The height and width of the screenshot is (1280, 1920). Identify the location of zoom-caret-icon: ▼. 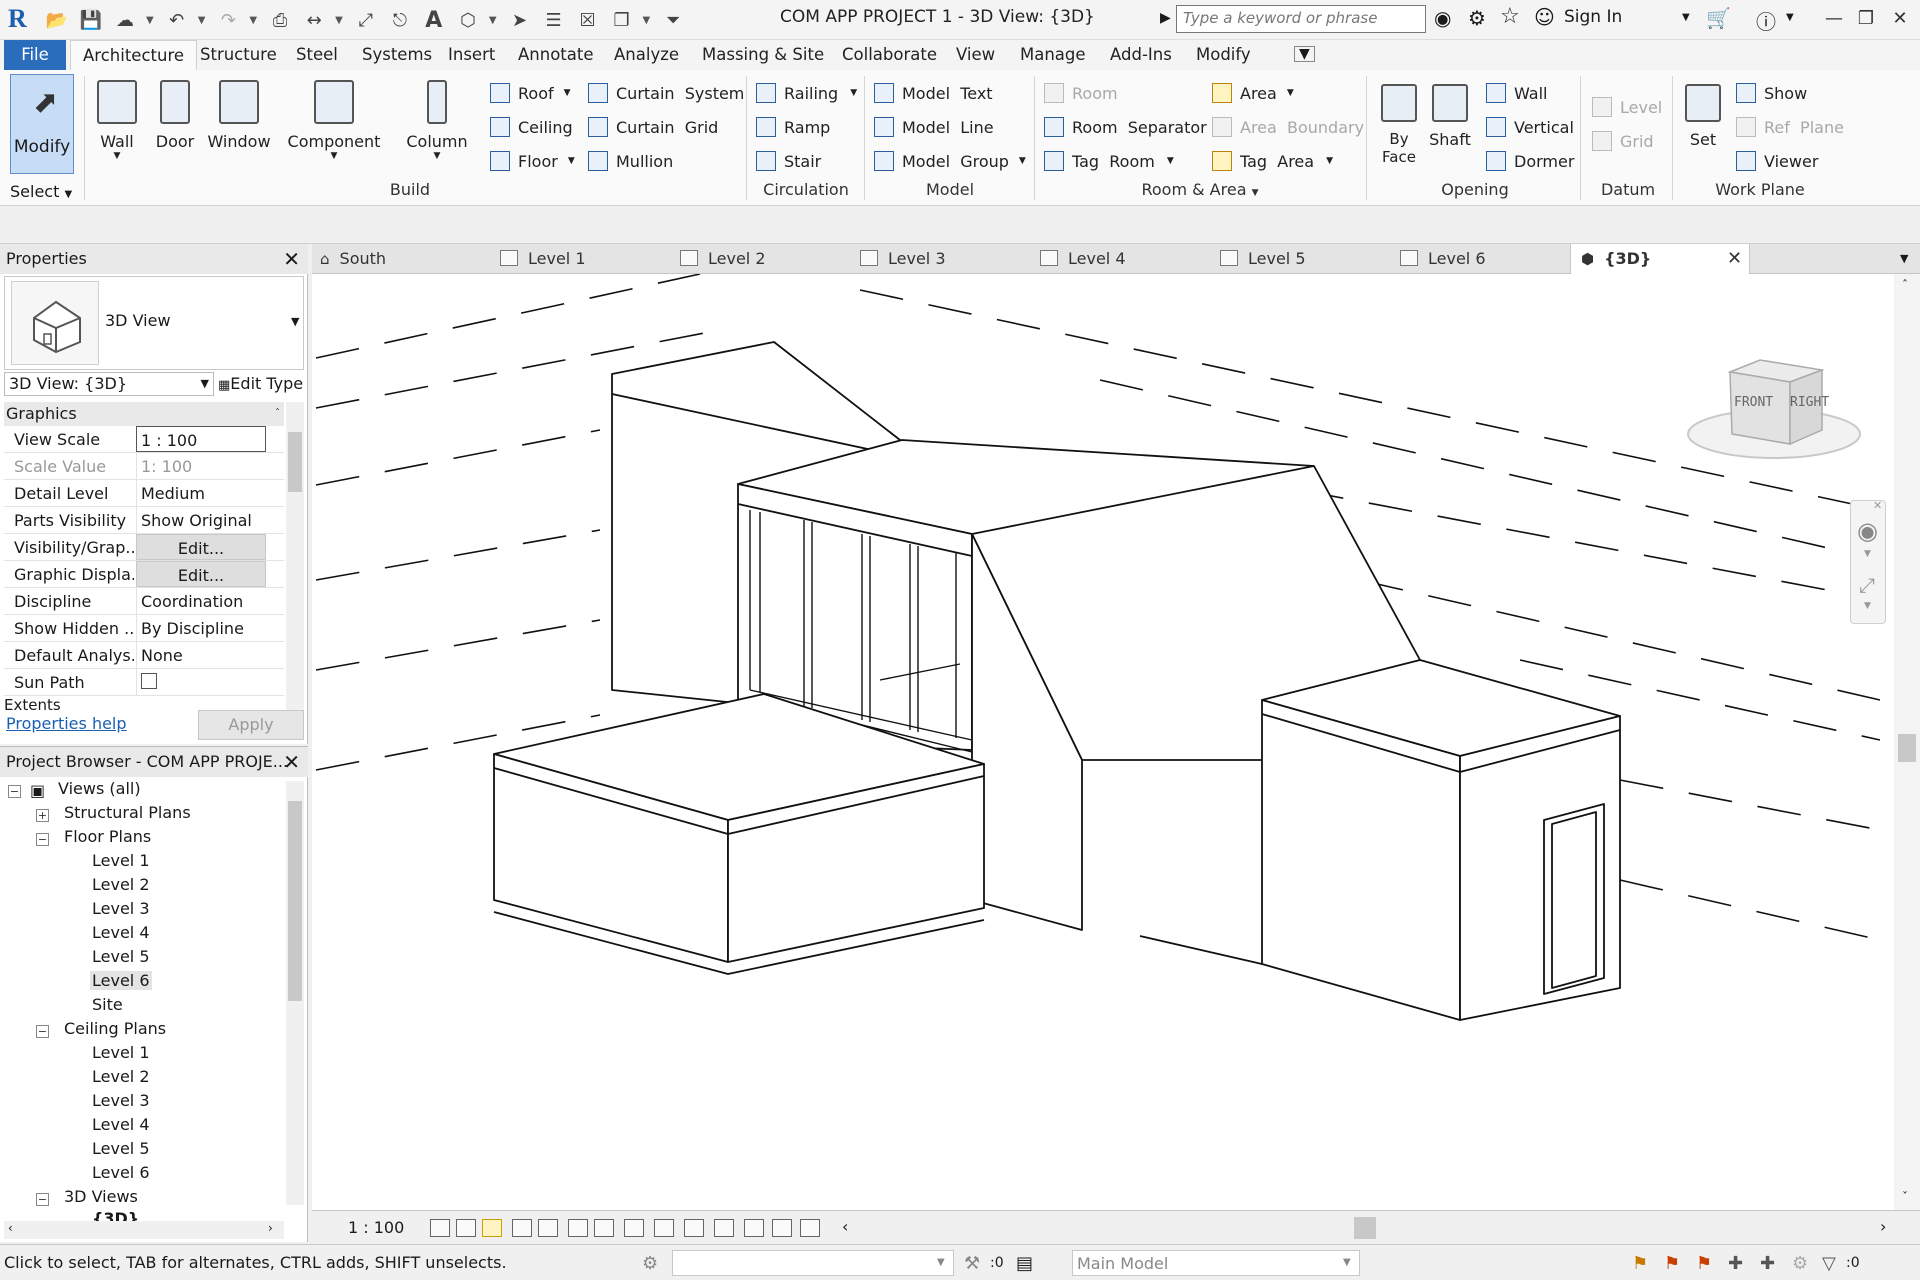
(1867, 606).